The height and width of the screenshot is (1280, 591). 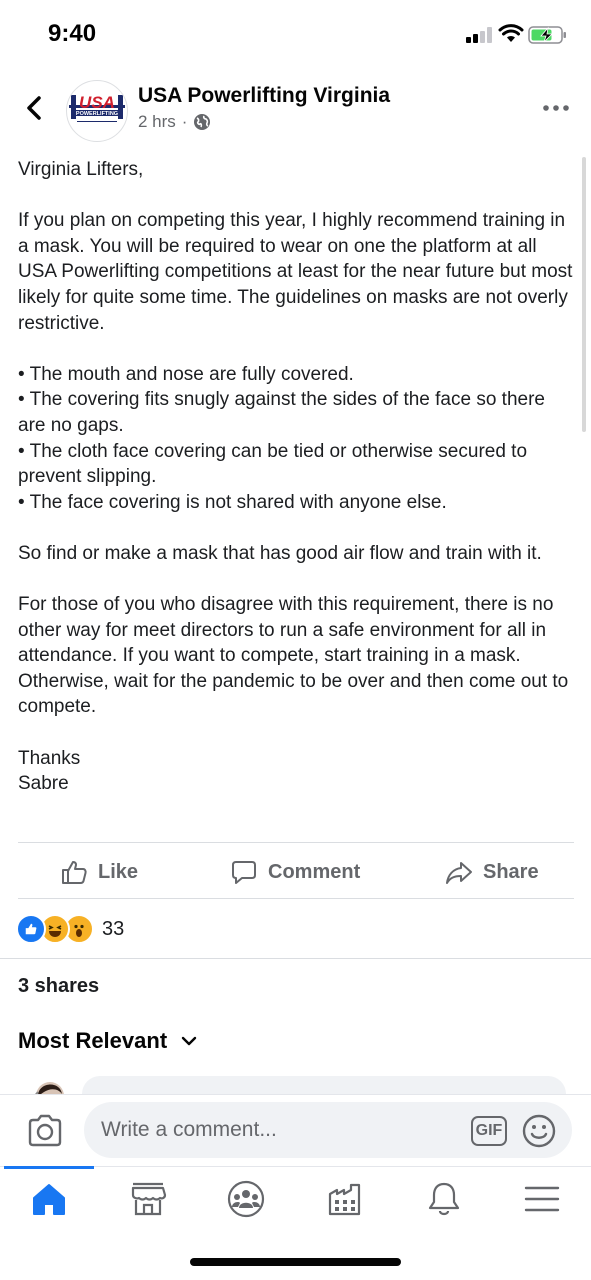 What do you see at coordinates (34, 108) in the screenshot?
I see `back-button` at bounding box center [34, 108].